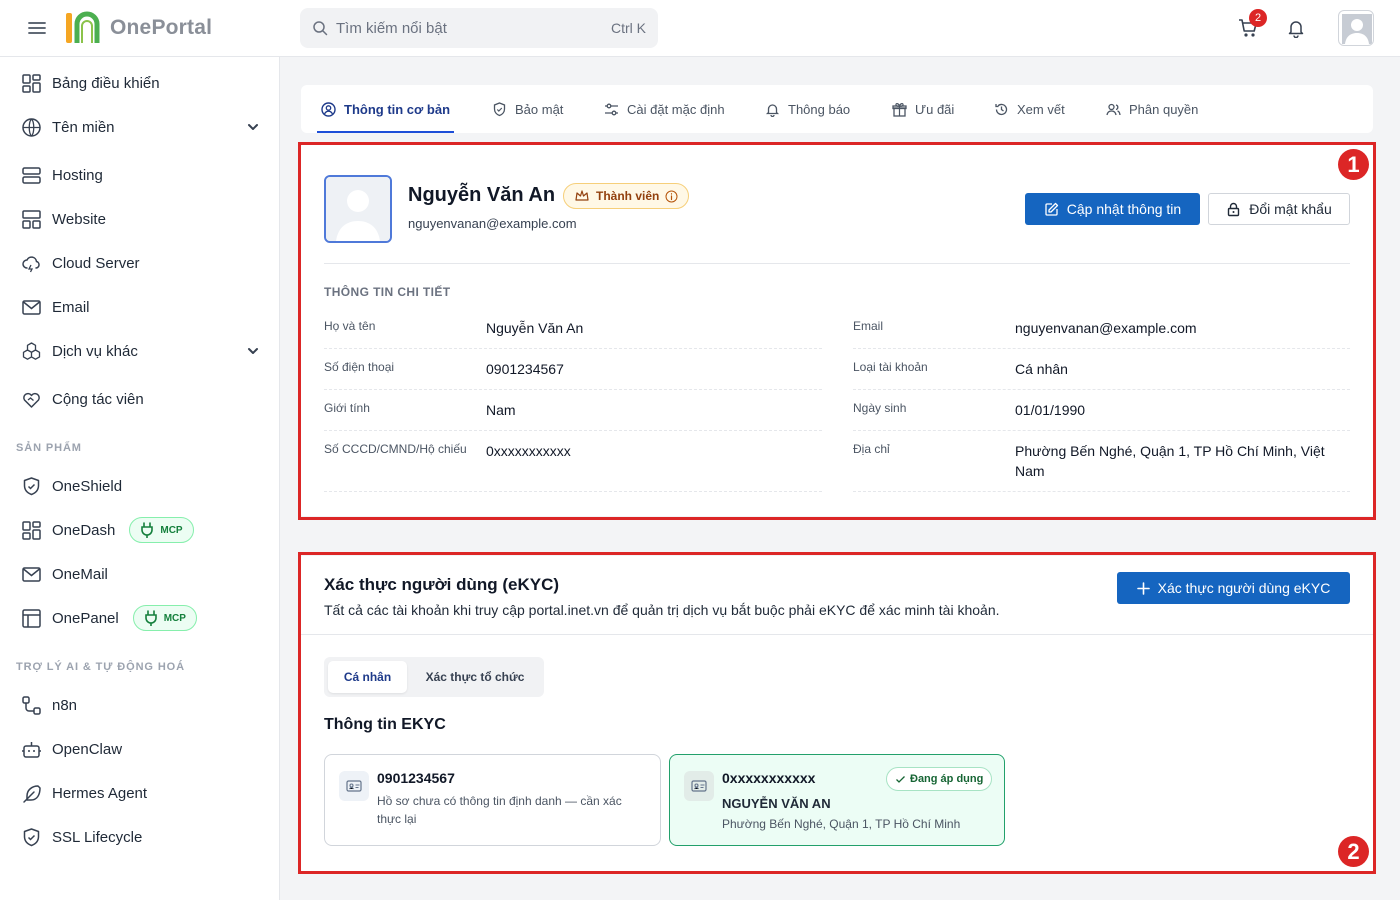 The image size is (1400, 900). What do you see at coordinates (140, 307) in the screenshot?
I see `sidebar-item-email: Email` at bounding box center [140, 307].